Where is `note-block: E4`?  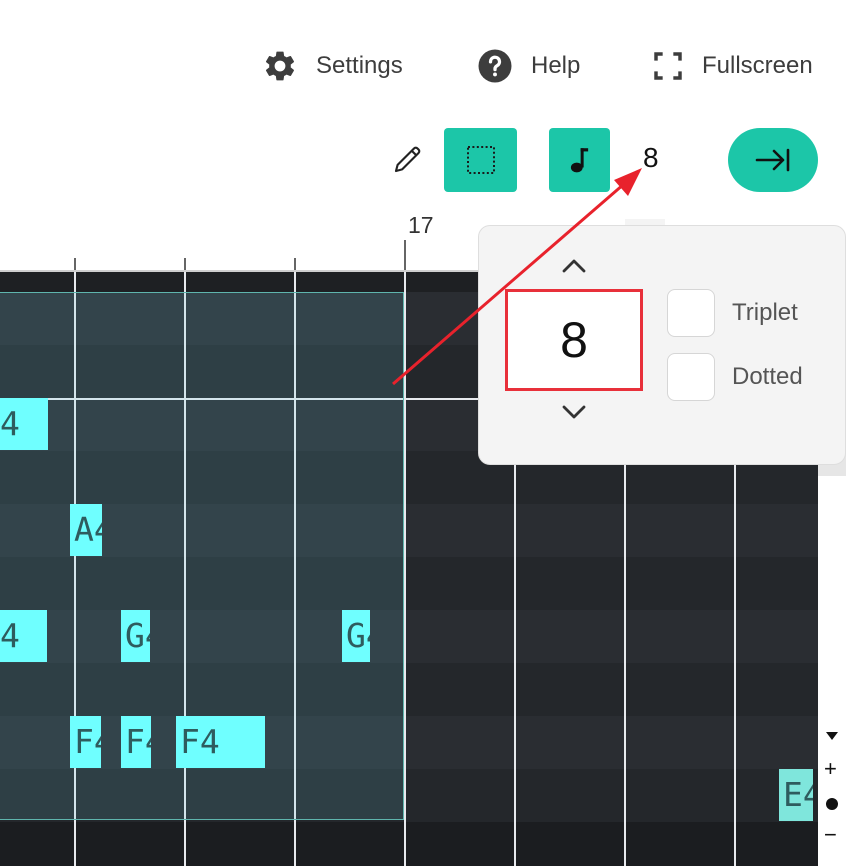 note-block: E4 is located at coordinates (796, 795).